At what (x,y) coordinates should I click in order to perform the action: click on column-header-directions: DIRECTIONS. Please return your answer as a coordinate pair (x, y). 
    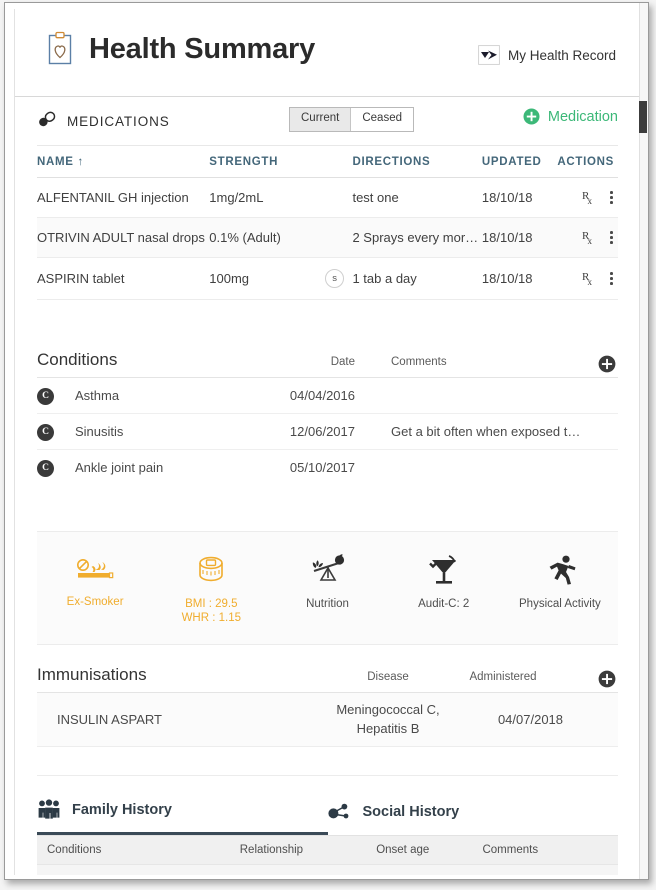
    Looking at the image, I should click on (417, 161).